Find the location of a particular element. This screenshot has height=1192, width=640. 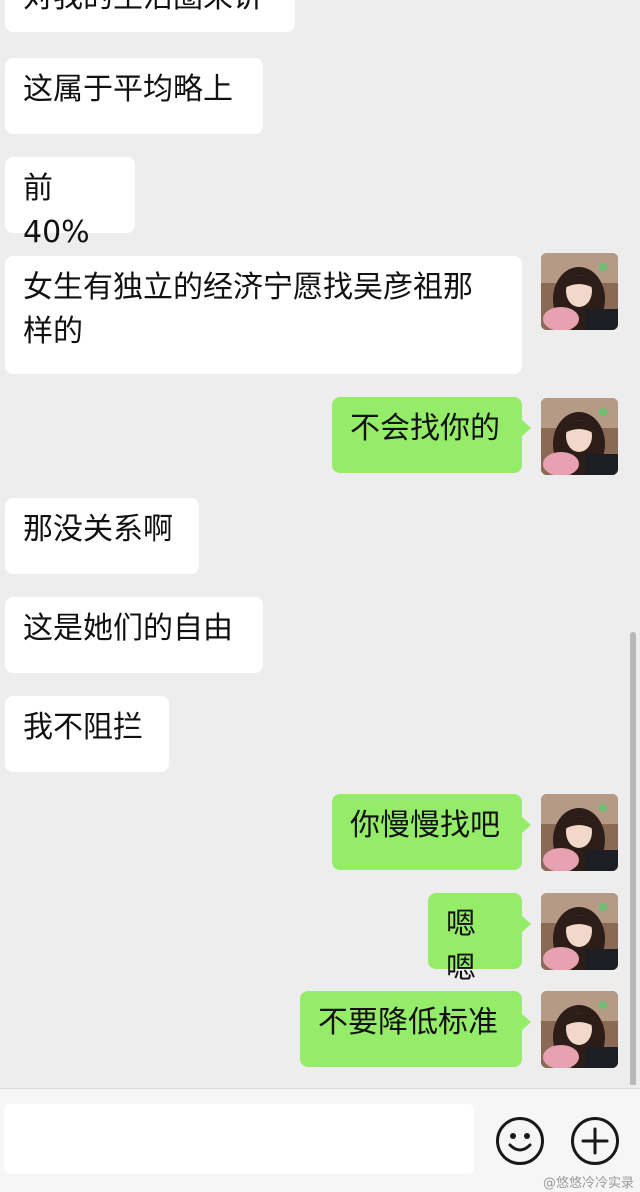

message-bubble-incoming: 这是她们的自由 is located at coordinates (134, 635).